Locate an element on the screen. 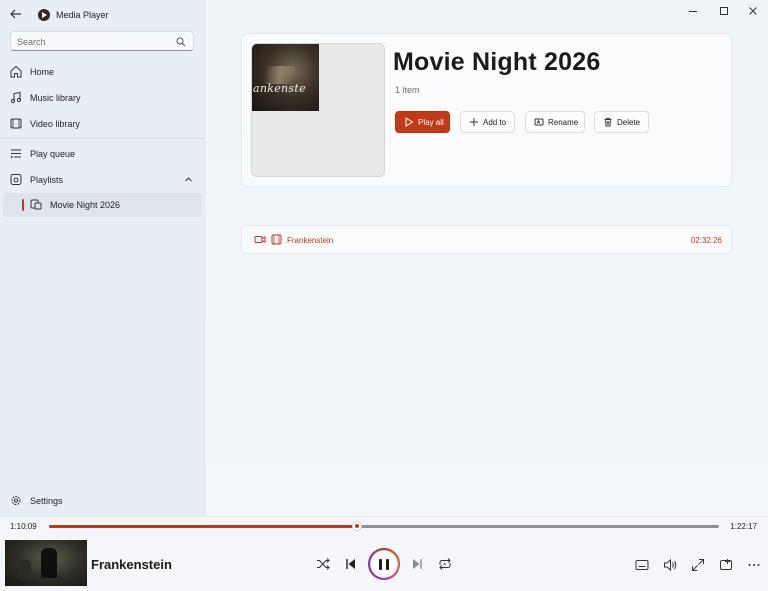 The height and width of the screenshot is (591, 768). music-note-icon is located at coordinates (16, 97).